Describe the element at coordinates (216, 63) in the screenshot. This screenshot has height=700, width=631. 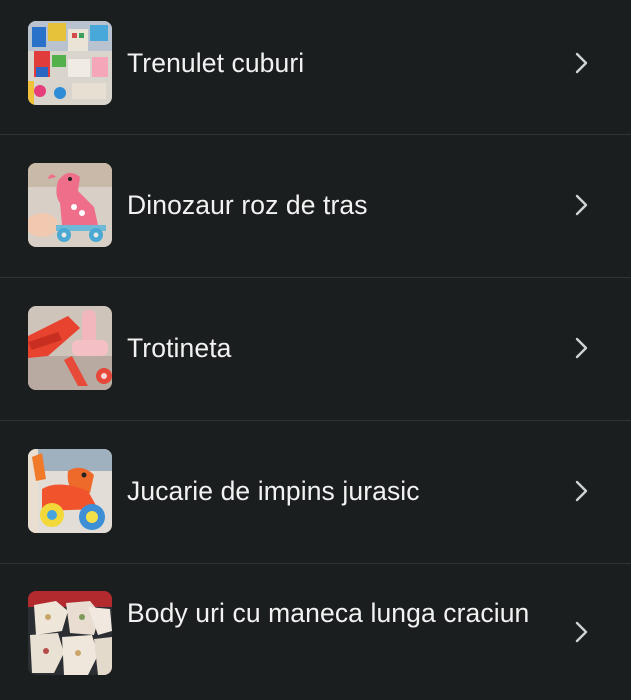
I see `item-label: Trenulet cuburi` at that location.